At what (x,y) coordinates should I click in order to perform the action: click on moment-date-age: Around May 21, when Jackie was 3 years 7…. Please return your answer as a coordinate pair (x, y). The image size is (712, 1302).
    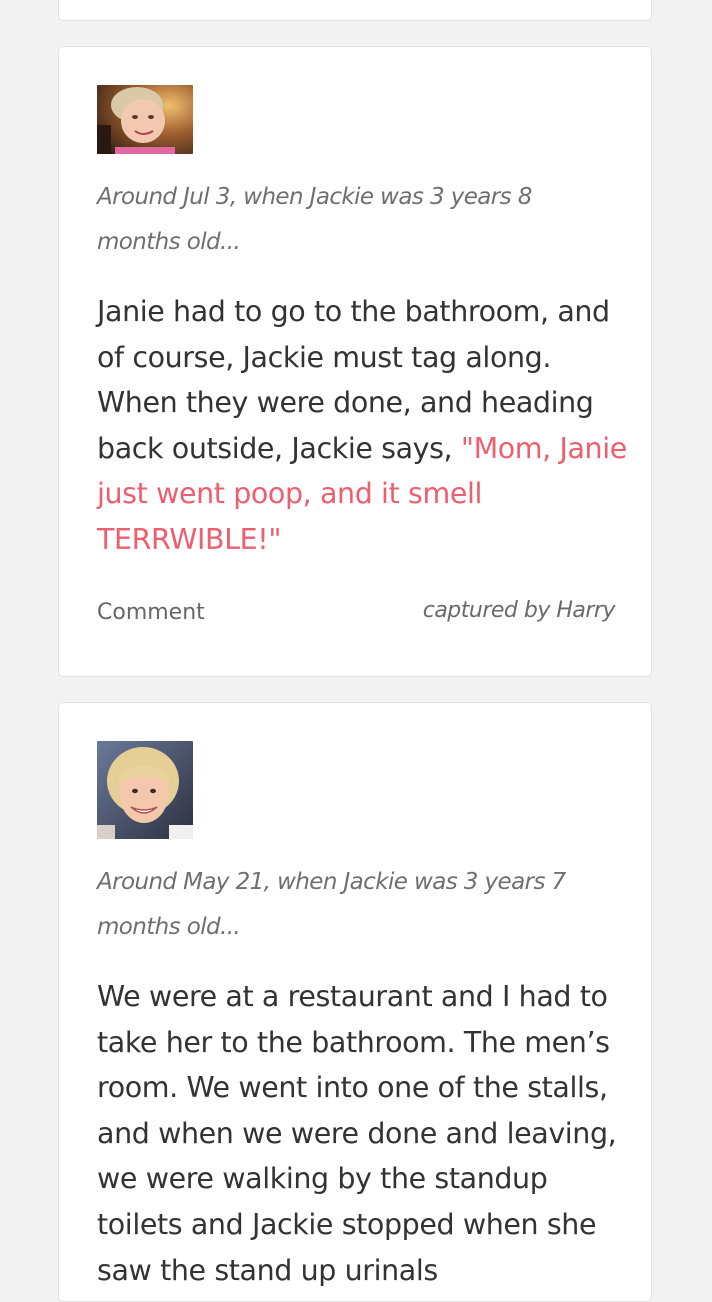
    Looking at the image, I should click on (331, 904).